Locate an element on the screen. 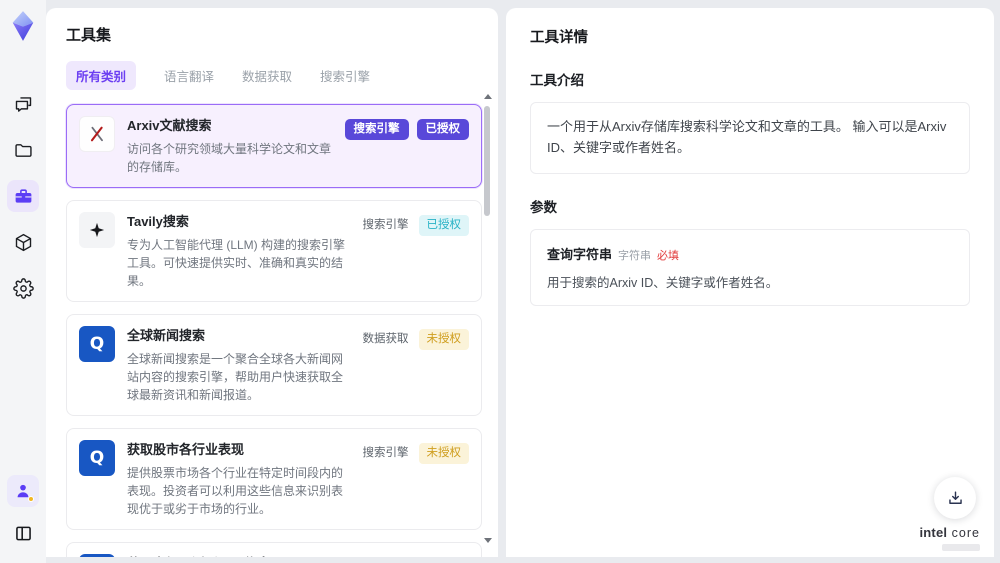 The height and width of the screenshot is (563, 1000). param-description: 用于搜索的Arxiv ID、关键字或作者姓名。 is located at coordinates (663, 282).